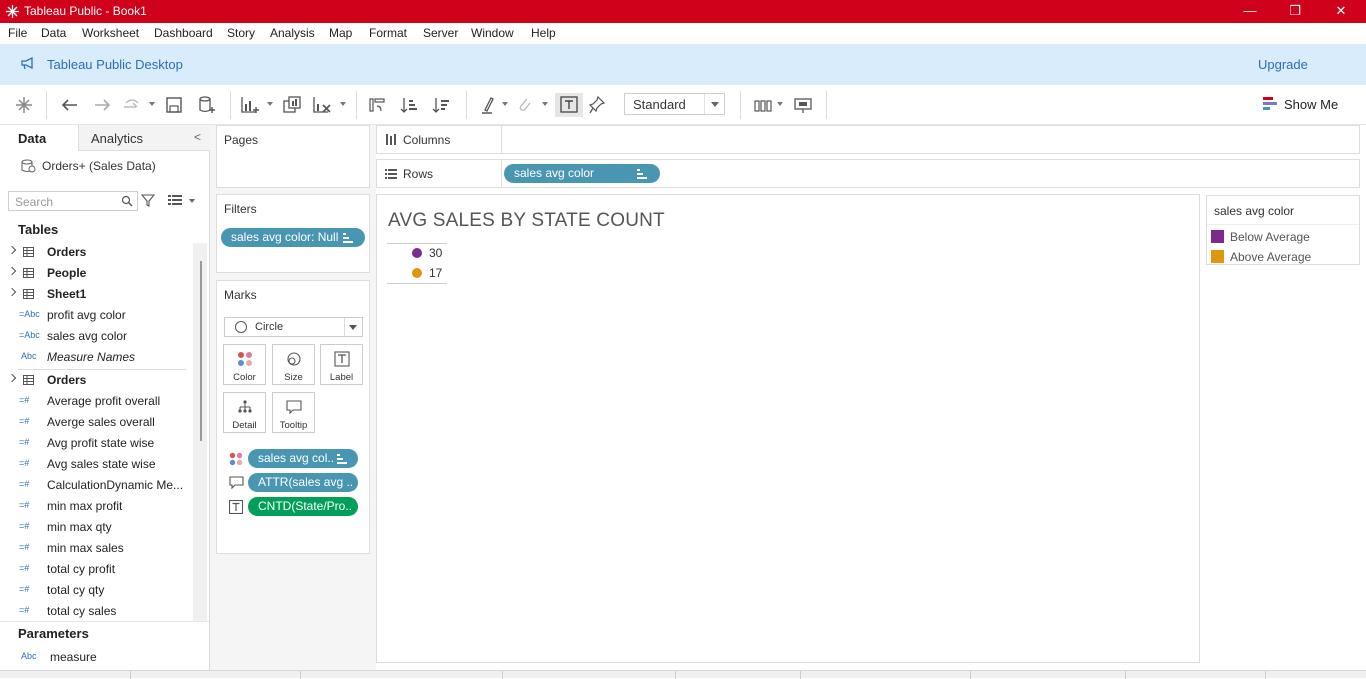 The height and width of the screenshot is (679, 1366). What do you see at coordinates (95, 590) in the screenshot?
I see `field-item-measure: =# total cy qty` at bounding box center [95, 590].